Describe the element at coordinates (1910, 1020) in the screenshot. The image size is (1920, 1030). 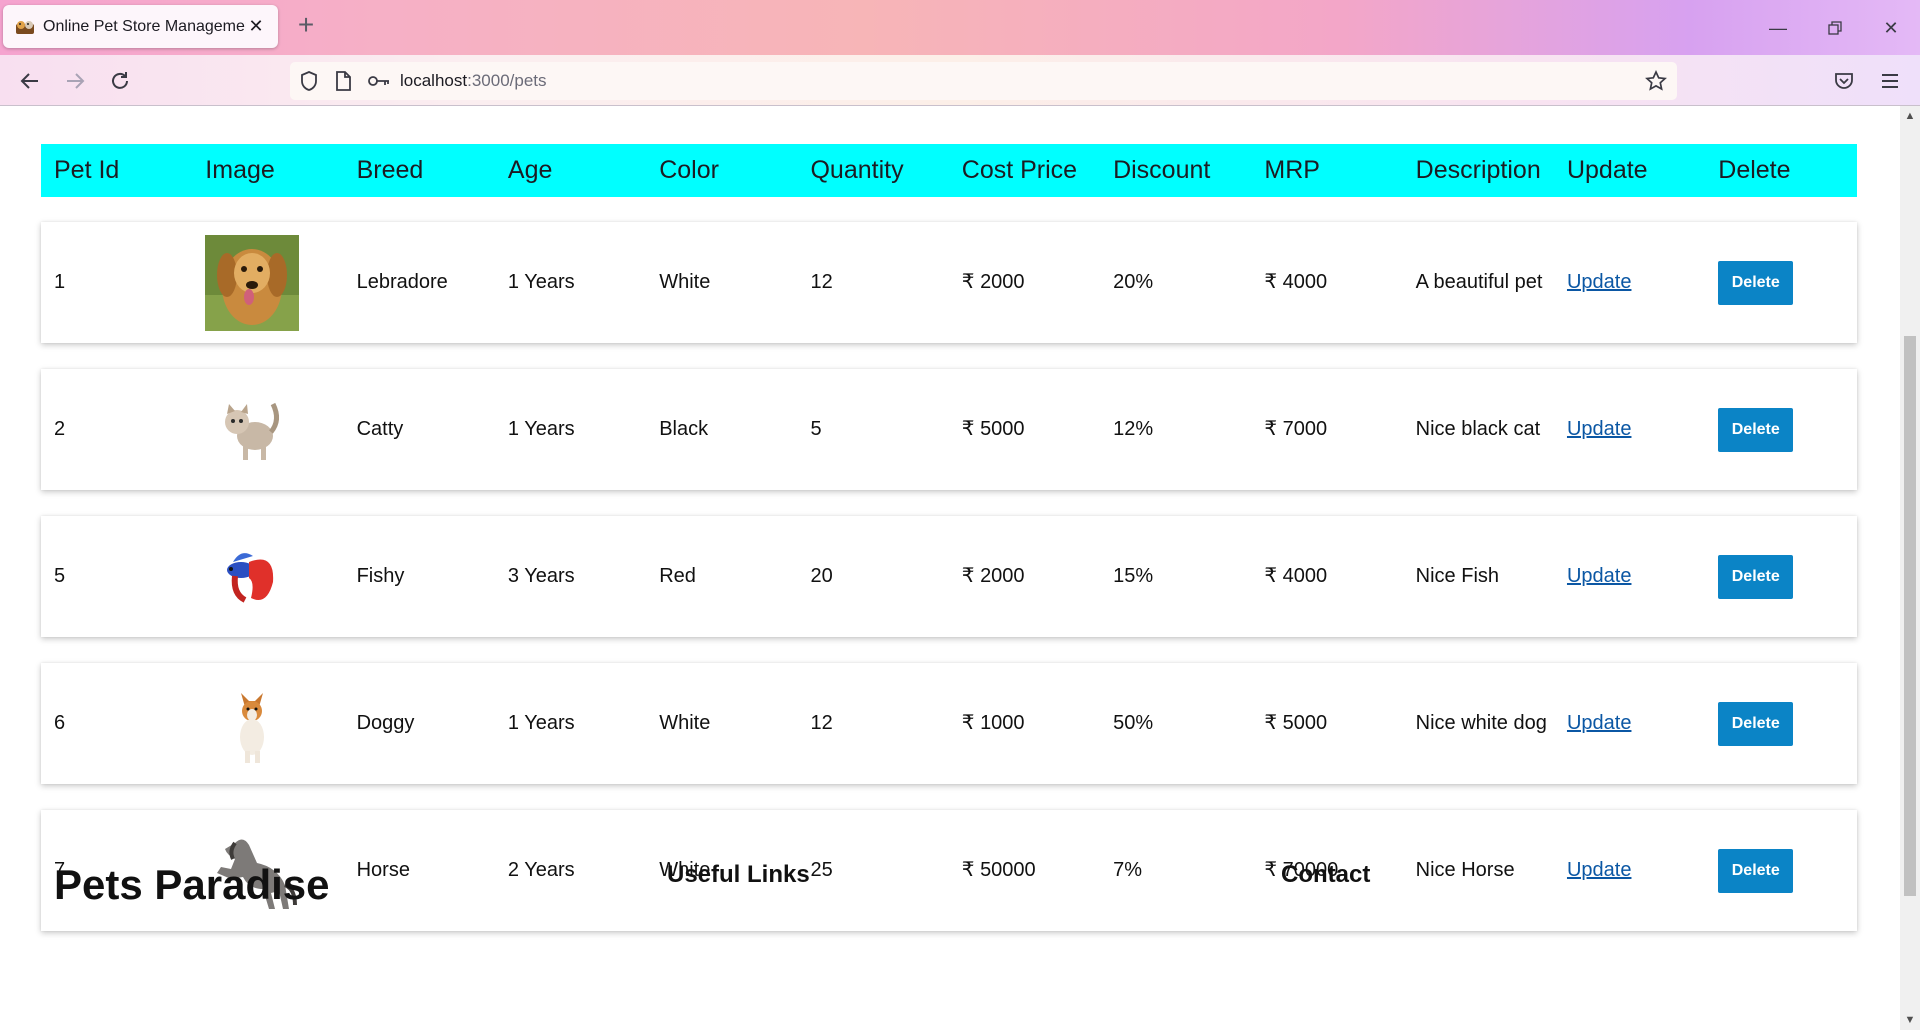
I see `scroll-down-arrow-icon: ▼` at that location.